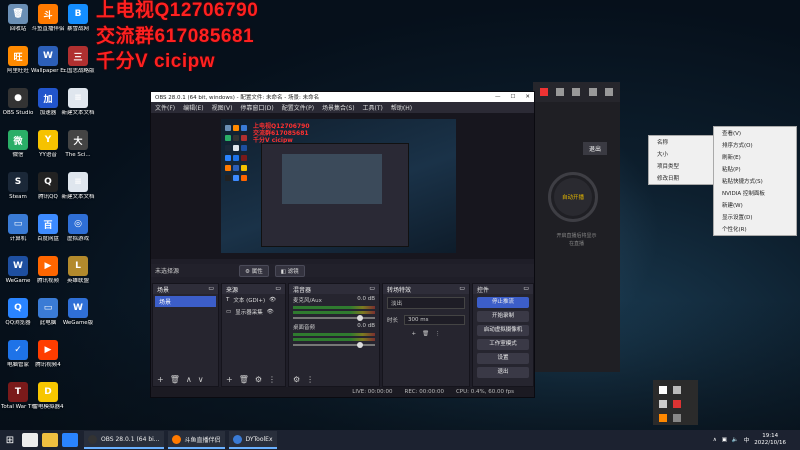 This screenshot has height=450, width=800. What do you see at coordinates (18, 354) in the screenshot?
I see `desktop-icon: ✓ 电脑管家` at bounding box center [18, 354].